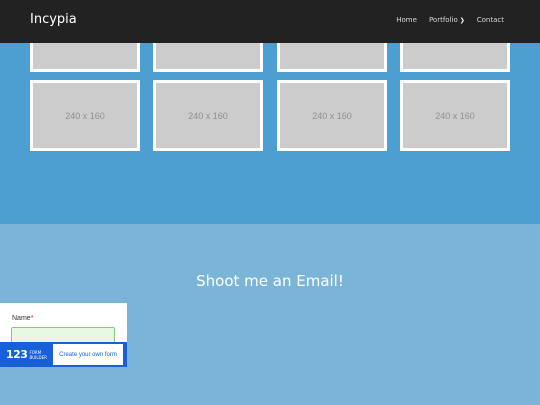  What do you see at coordinates (443, 20) in the screenshot?
I see `nav-portfolio-label: Portfolio` at bounding box center [443, 20].